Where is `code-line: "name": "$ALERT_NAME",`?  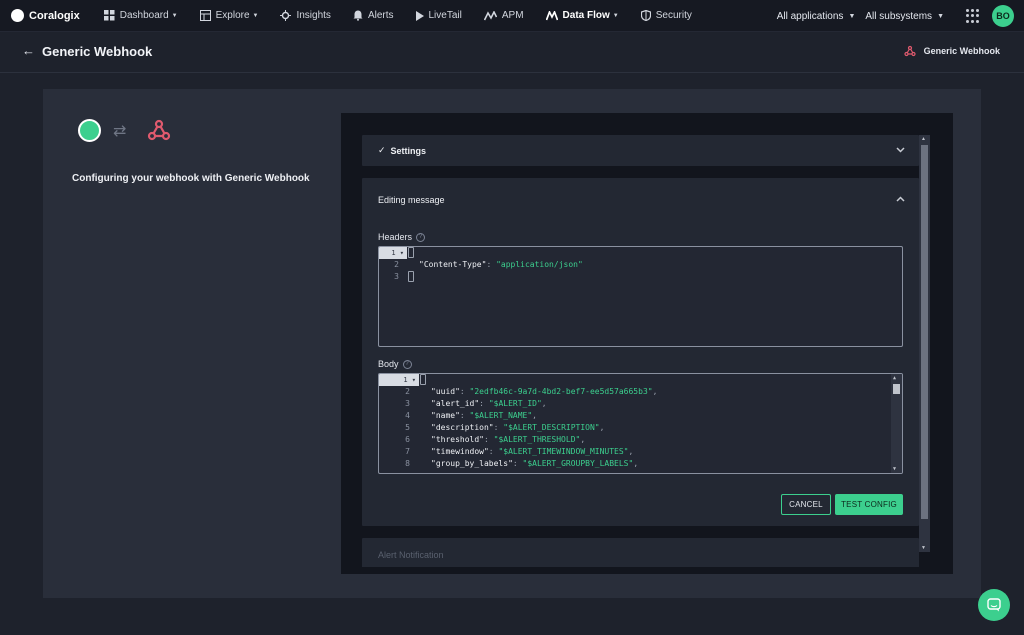
code-line: "name": "$ALERT_NAME", is located at coordinates (484, 416).